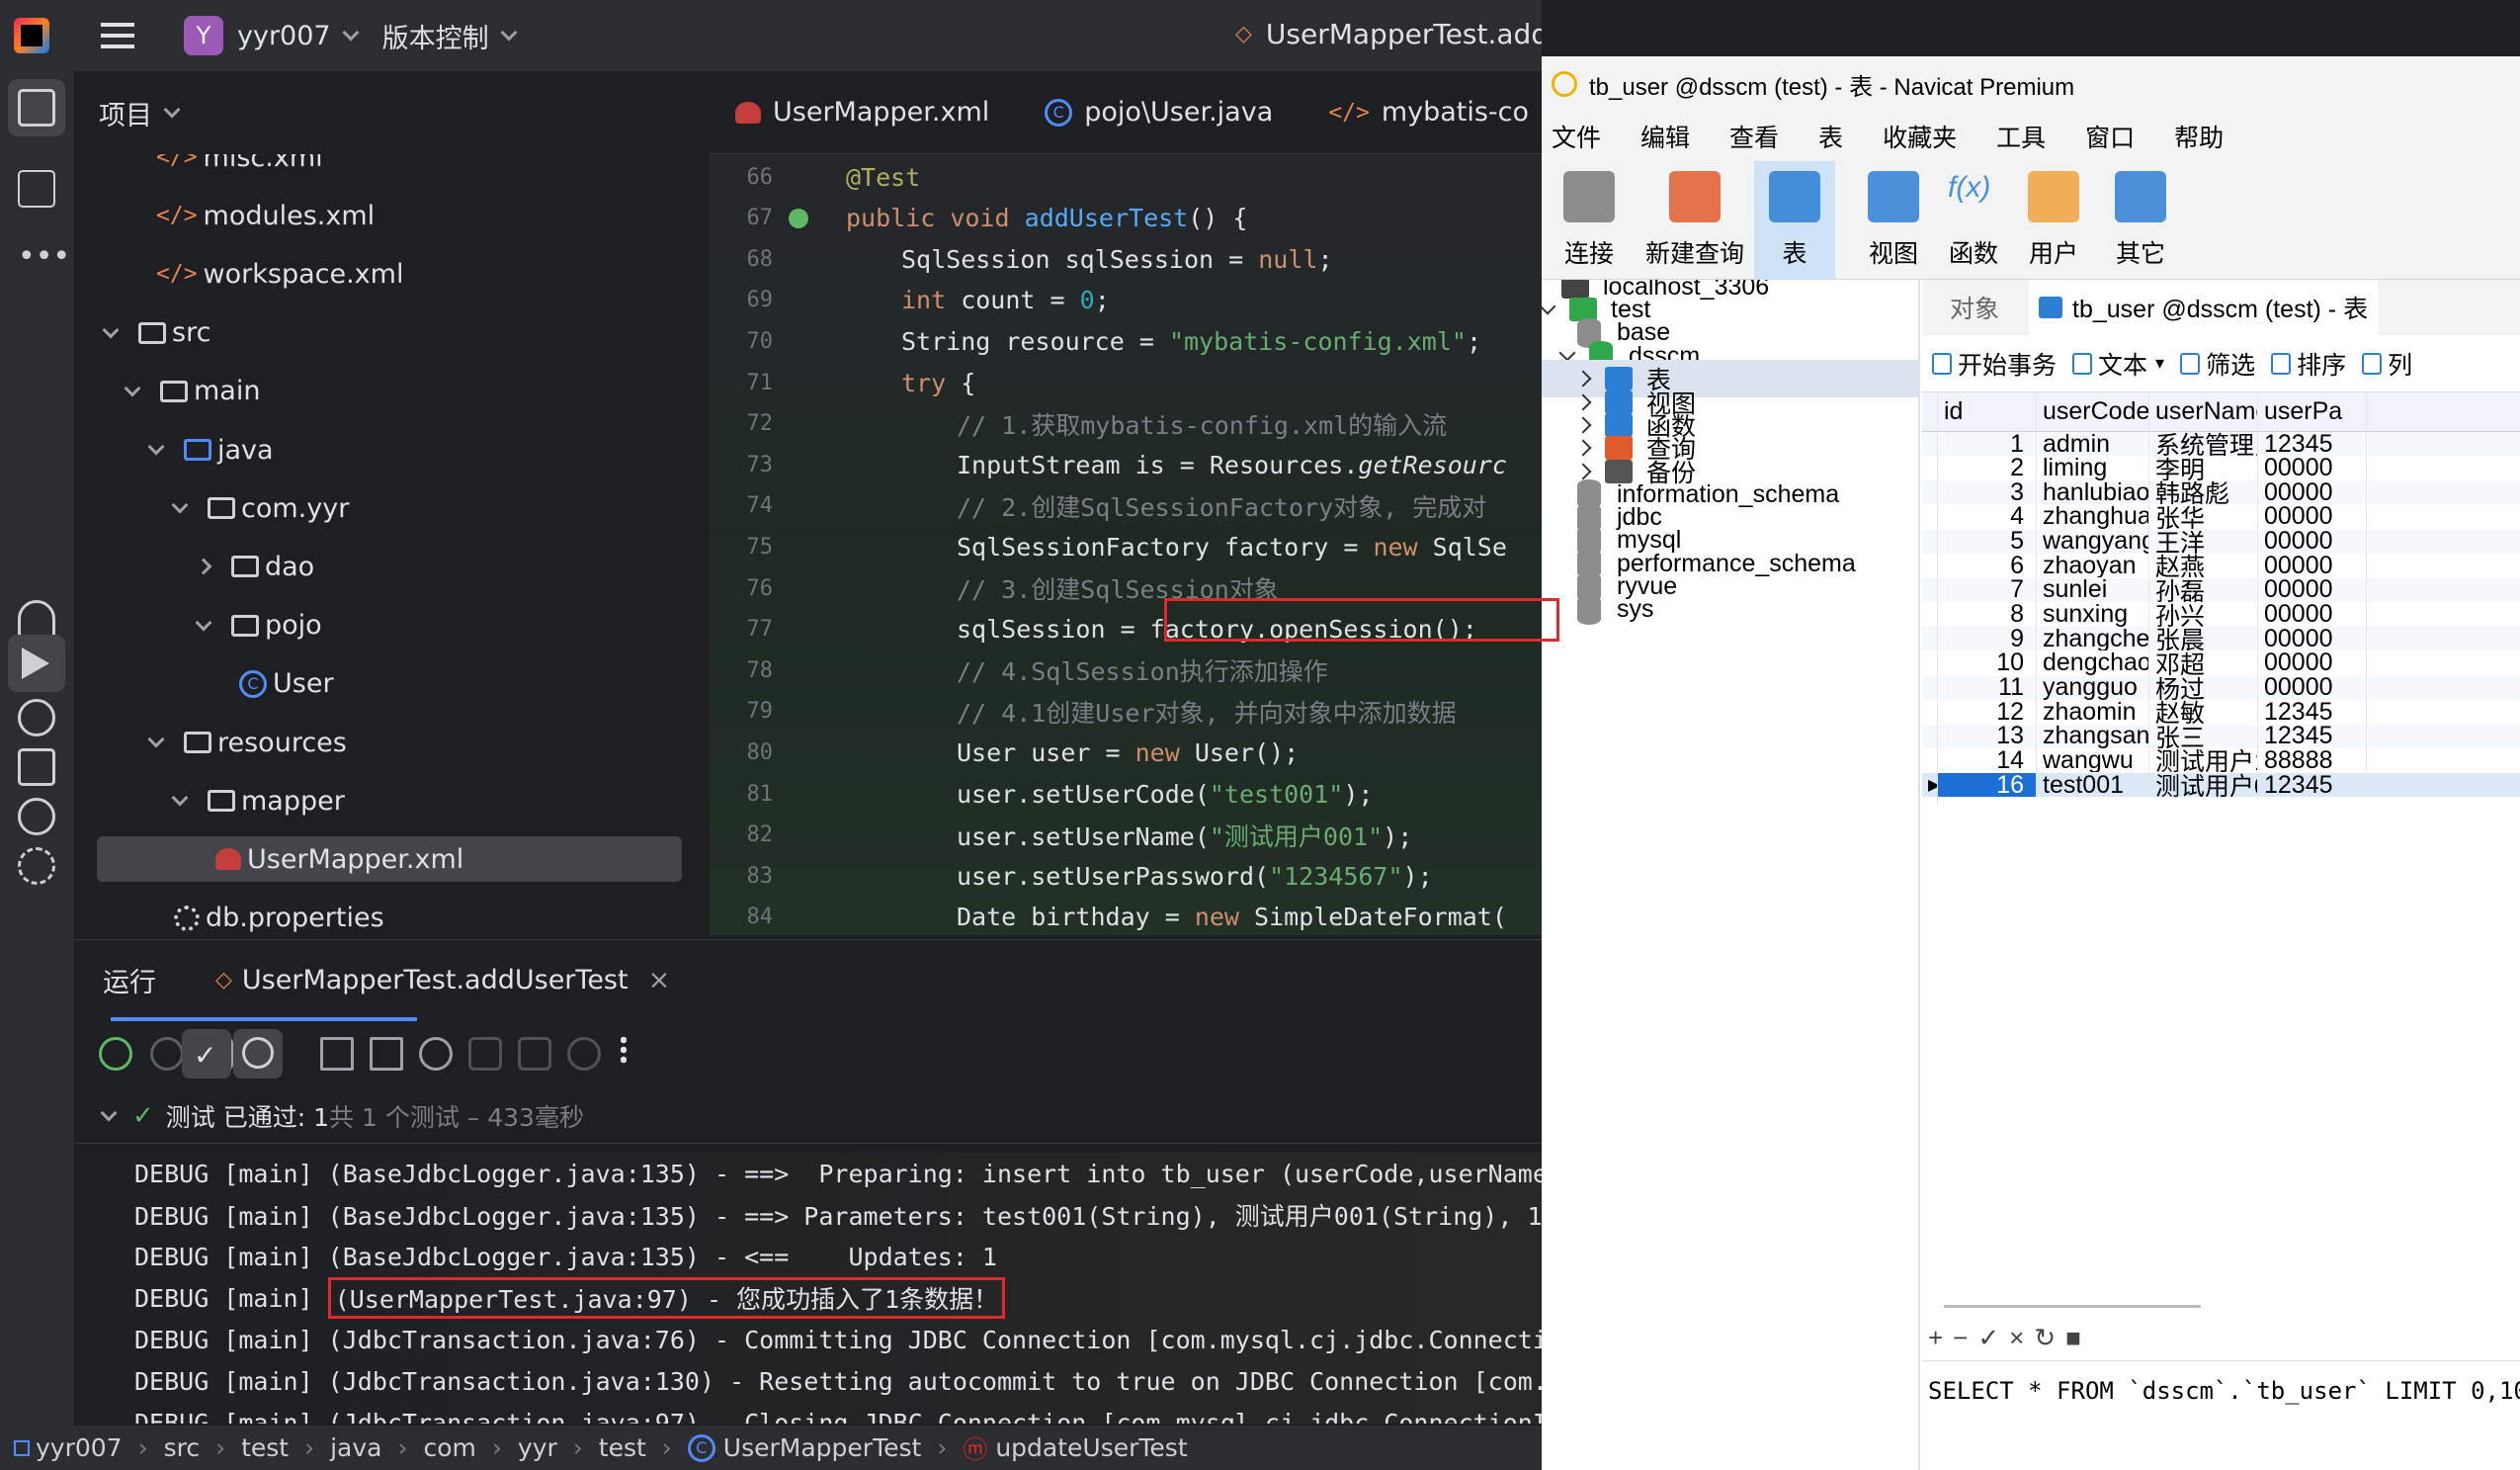 The width and height of the screenshot is (2520, 1470). What do you see at coordinates (36, 816) in the screenshot?
I see `problems-icon` at bounding box center [36, 816].